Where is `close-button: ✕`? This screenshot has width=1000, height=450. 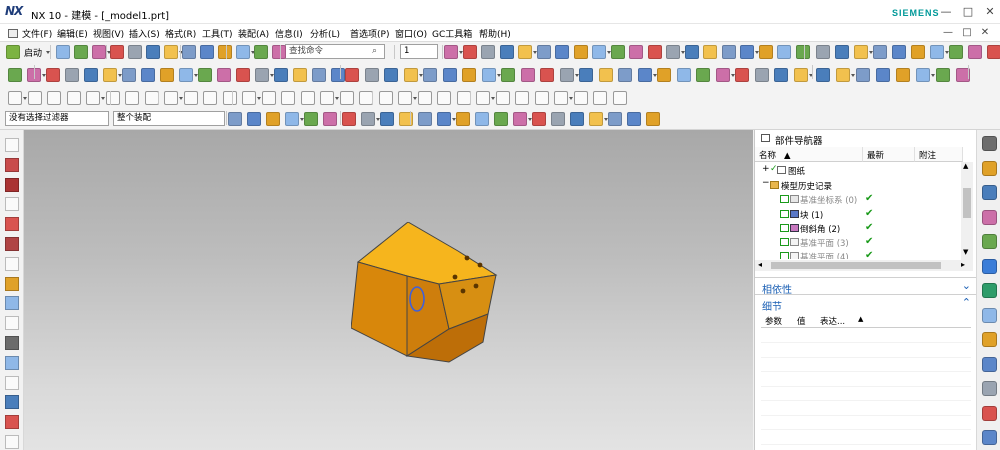 close-button: ✕ is located at coordinates (990, 12).